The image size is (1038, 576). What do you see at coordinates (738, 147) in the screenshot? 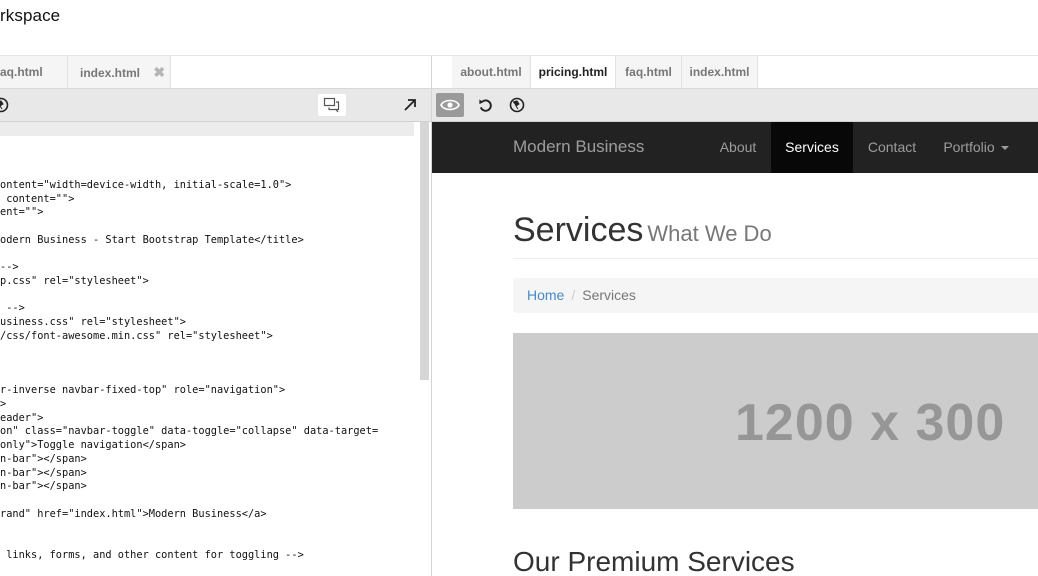
I see `nav-about: About` at bounding box center [738, 147].